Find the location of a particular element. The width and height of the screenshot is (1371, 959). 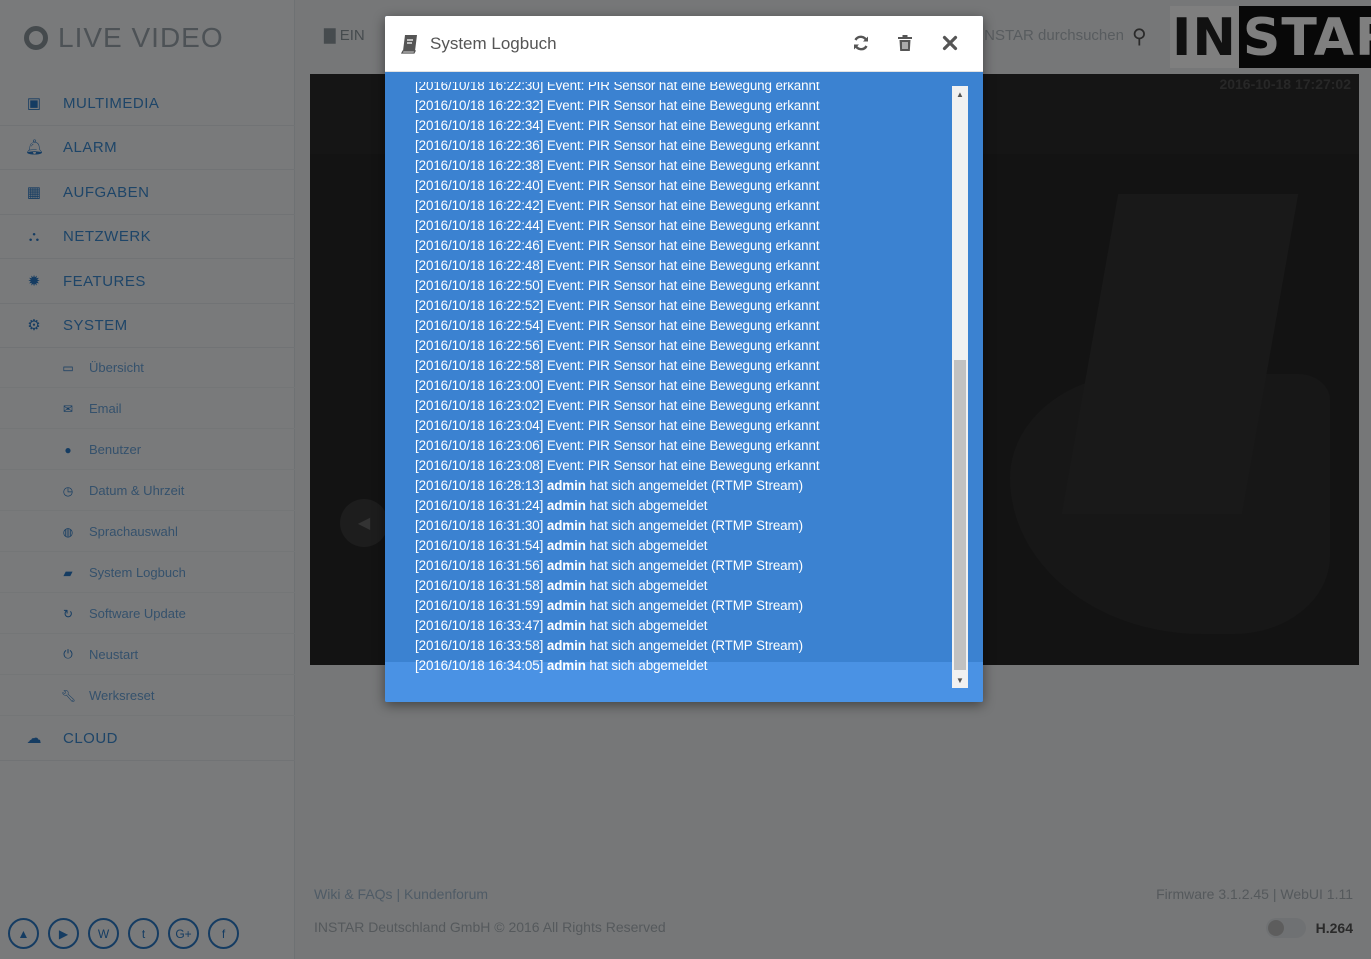

log-timestamp: [2016/10/18 16:22:56] is located at coordinates (479, 345).